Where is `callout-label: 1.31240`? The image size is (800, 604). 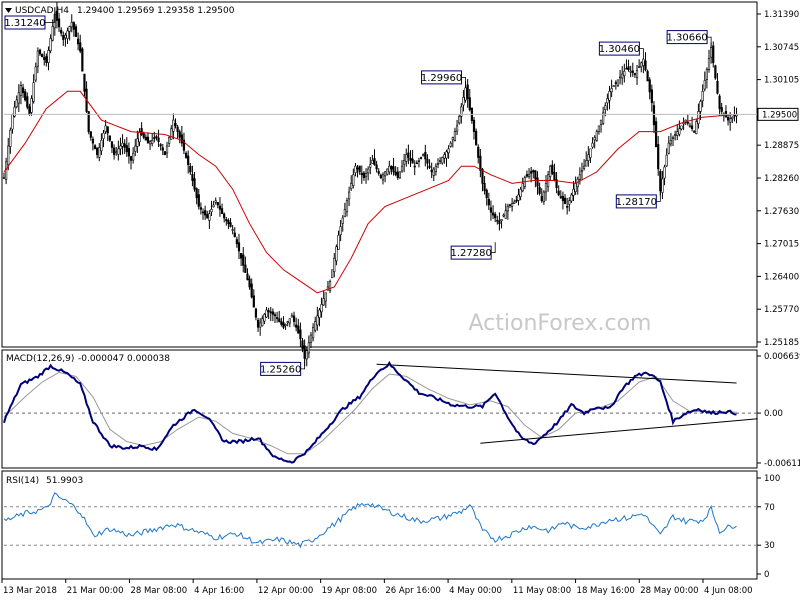 callout-label: 1.31240 is located at coordinates (24, 23).